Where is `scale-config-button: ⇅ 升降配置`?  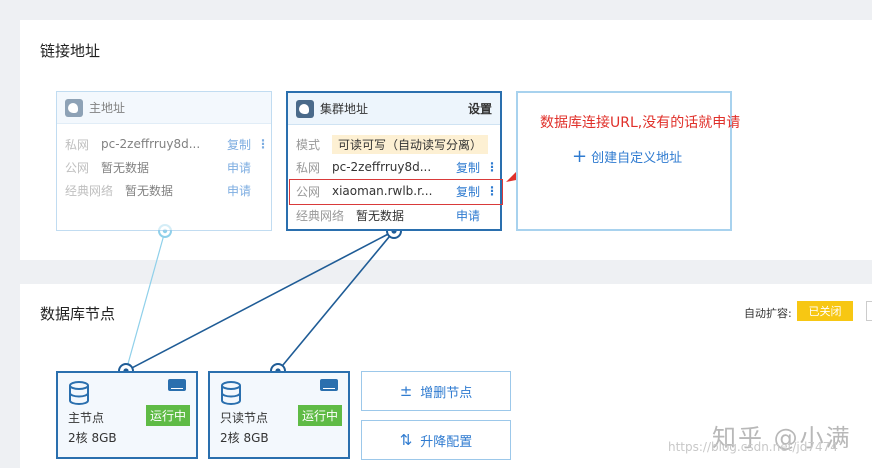
scale-config-button: ⇅ 升降配置 is located at coordinates (436, 440).